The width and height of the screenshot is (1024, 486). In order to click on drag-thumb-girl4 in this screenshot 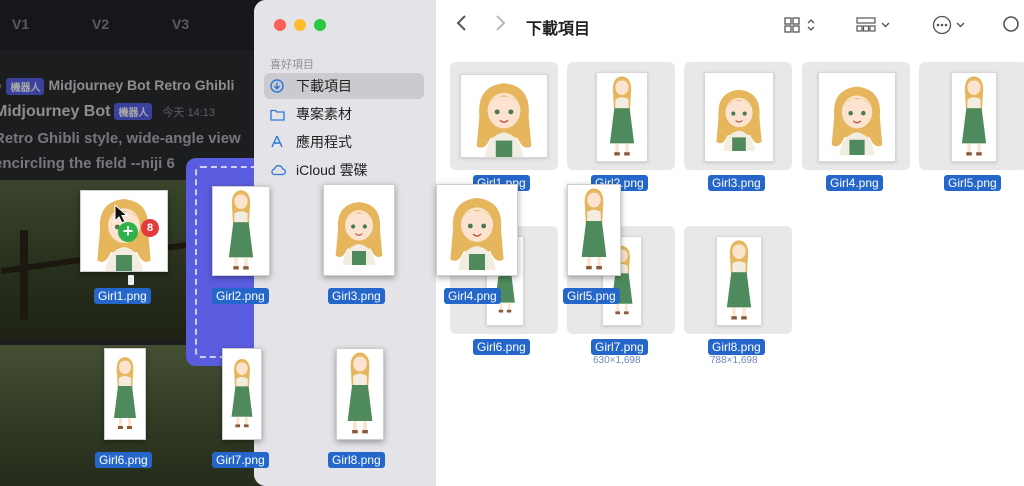, I will do `click(477, 230)`.